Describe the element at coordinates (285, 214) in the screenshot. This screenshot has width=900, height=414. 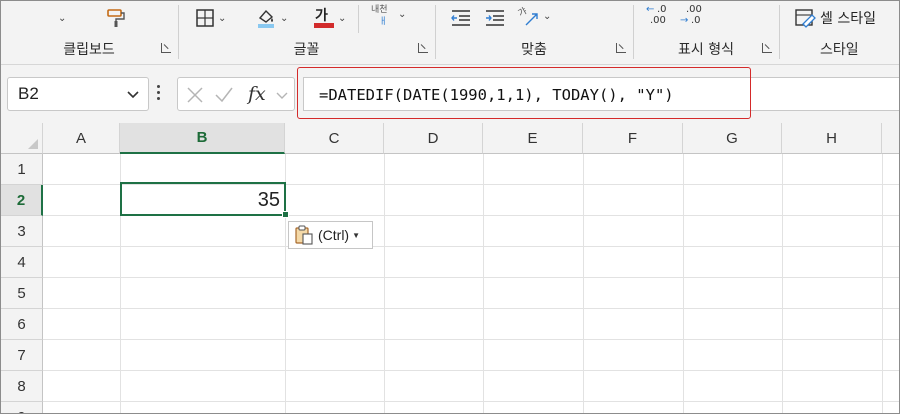
I see `fill-handle` at that location.